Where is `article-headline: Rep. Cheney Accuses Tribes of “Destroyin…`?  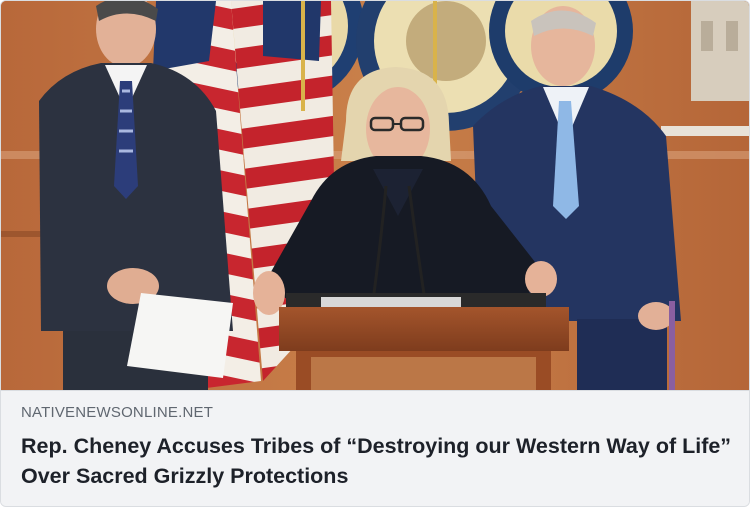 article-headline: Rep. Cheney Accuses Tribes of “Destroyin… is located at coordinates (377, 461).